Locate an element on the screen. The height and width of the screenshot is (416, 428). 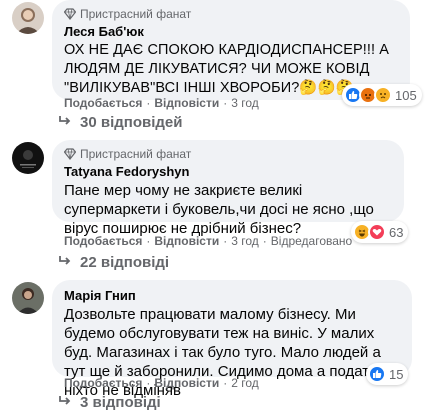
comment-actions: Подобається · Відповісти · 2 год is located at coordinates (161, 383).